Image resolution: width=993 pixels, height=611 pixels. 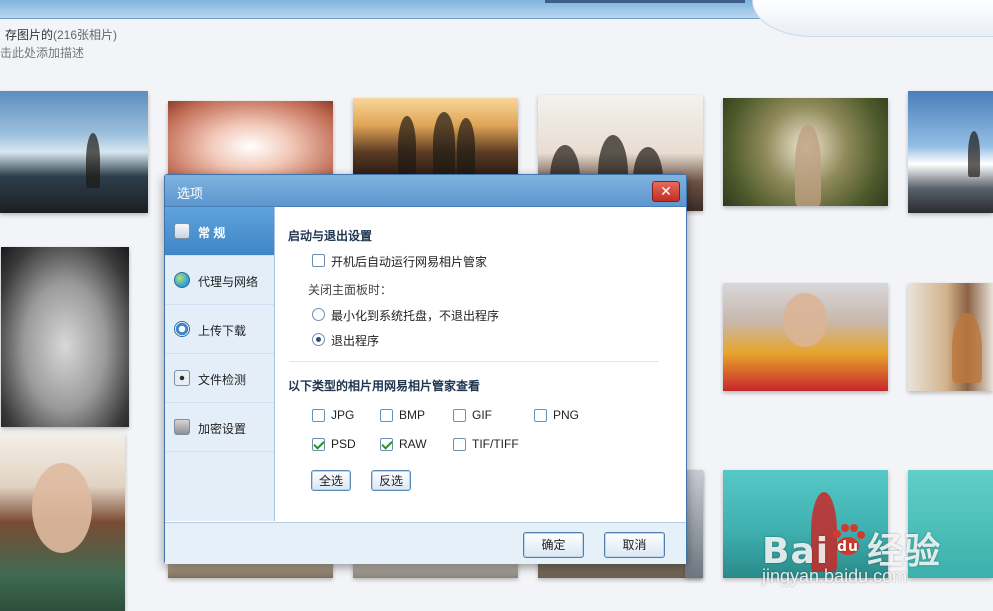 I want to click on sidebar-item-upload-download: 上传下载, so click(x=219, y=329).